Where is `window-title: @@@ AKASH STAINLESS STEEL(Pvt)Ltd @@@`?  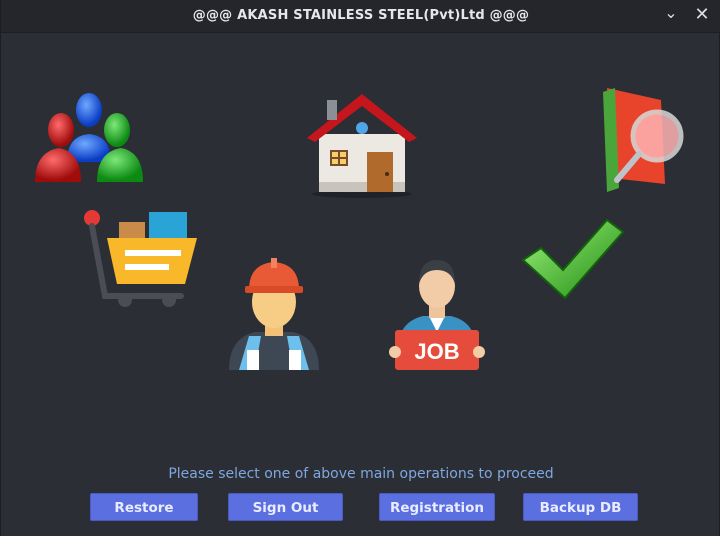 window-title: @@@ AKASH STAINLESS STEEL(Pvt)Ltd @@@ is located at coordinates (361, 15).